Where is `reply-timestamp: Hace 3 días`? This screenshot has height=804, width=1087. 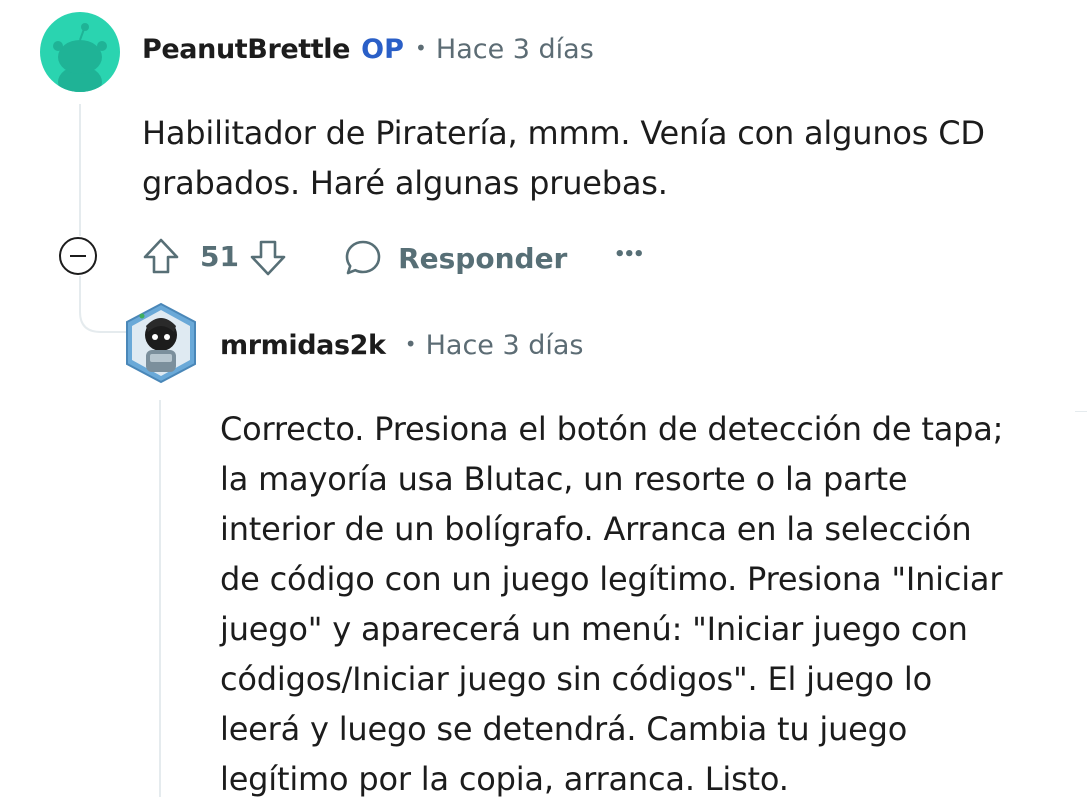 reply-timestamp: Hace 3 días is located at coordinates (505, 345).